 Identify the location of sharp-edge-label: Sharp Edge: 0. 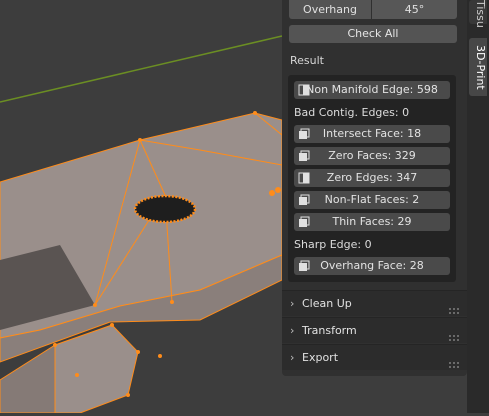
(333, 244).